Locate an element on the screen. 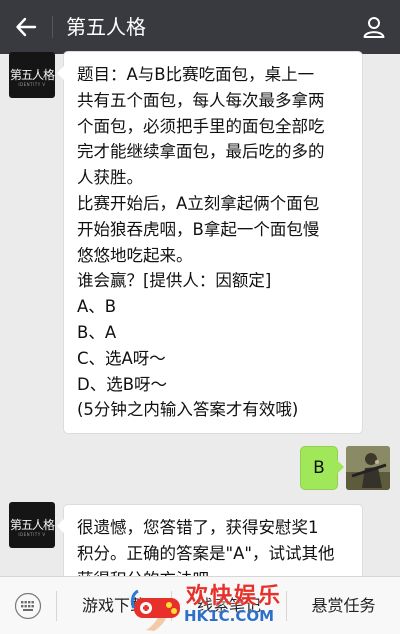 This screenshot has height=634, width=400. message-text: B is located at coordinates (319, 468).